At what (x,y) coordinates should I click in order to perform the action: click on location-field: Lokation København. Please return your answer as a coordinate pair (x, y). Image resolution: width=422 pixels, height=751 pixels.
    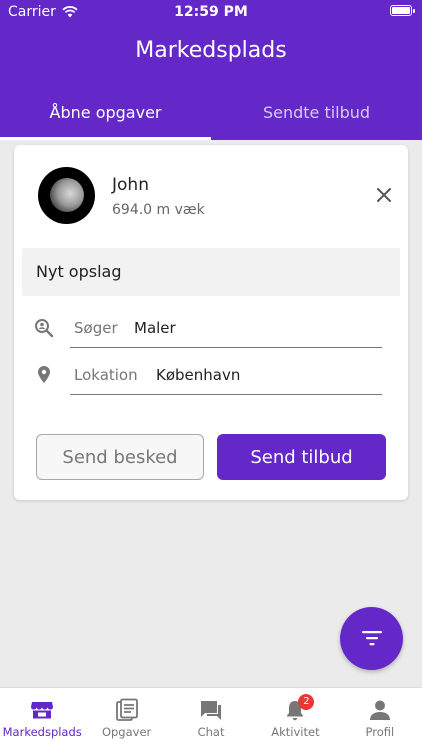
    Looking at the image, I should click on (208, 377).